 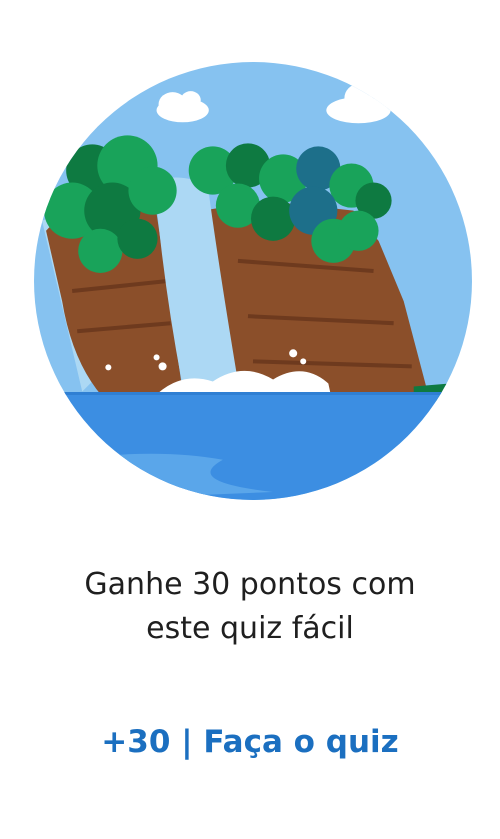 I want to click on description-line-1: Ganhe 30 pontos com, so click(x=250, y=584).